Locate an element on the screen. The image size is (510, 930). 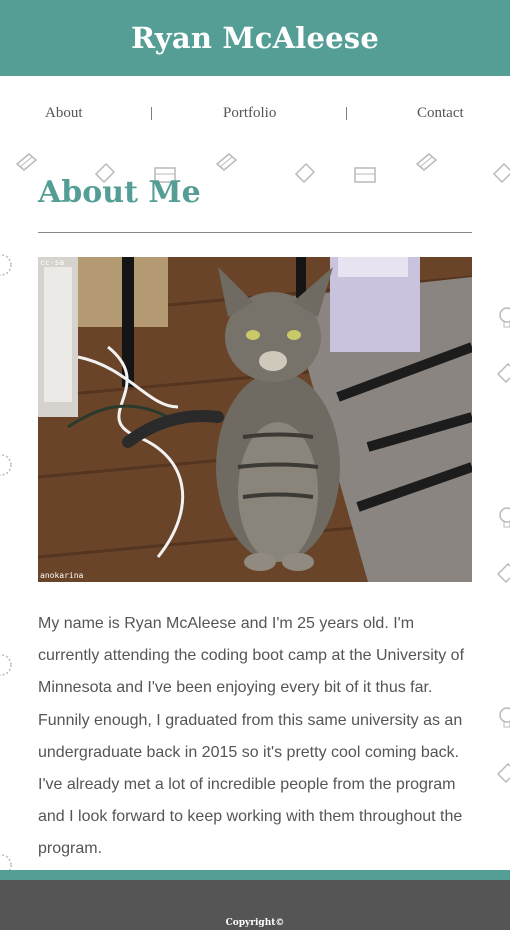
site-footer: Copyright© is located at coordinates (255, 900).